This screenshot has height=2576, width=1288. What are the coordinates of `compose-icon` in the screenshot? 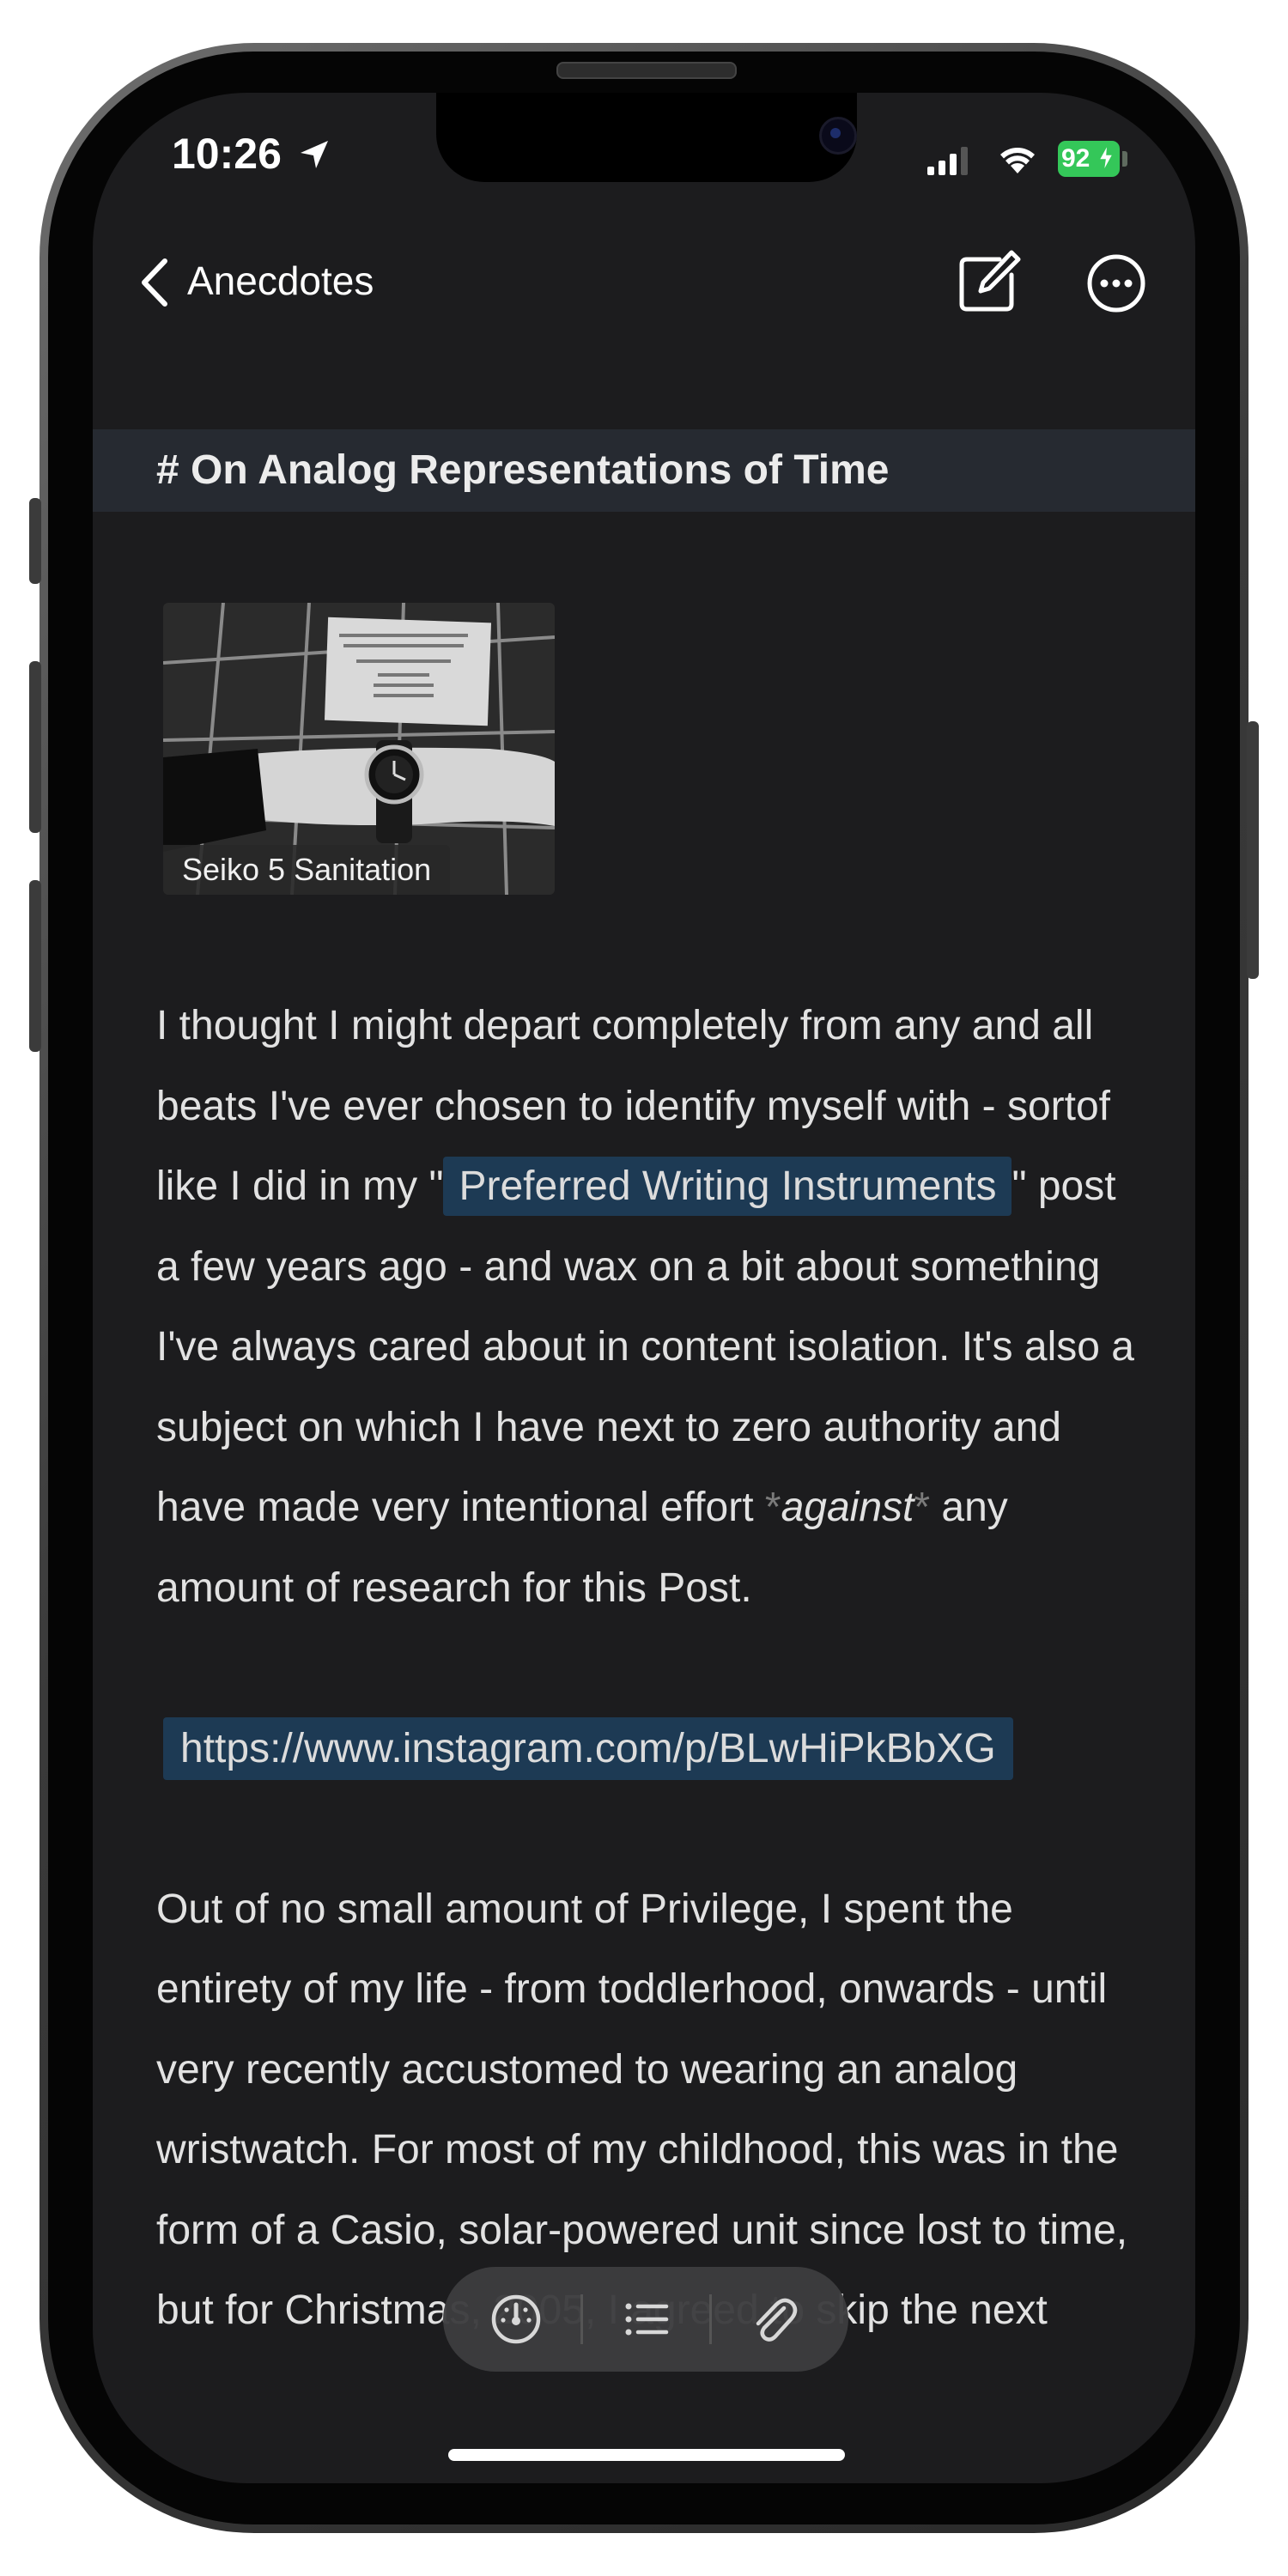 It's located at (987, 283).